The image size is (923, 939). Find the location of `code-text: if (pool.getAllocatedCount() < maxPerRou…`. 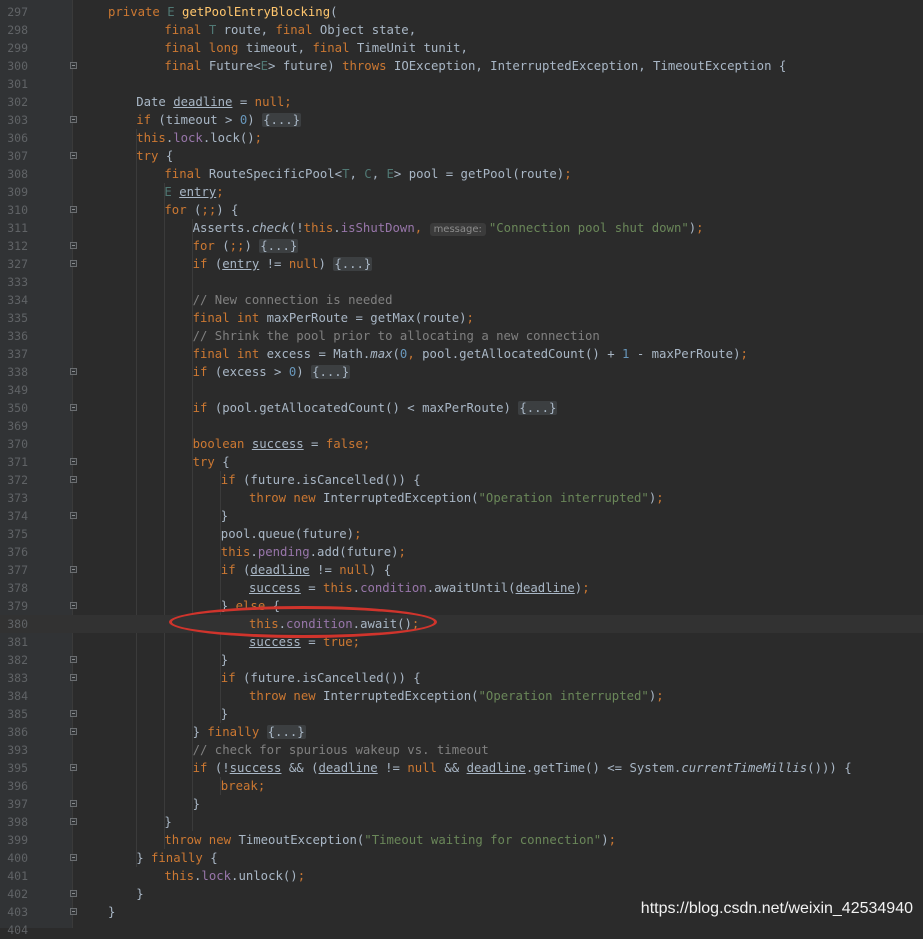

code-text: if (pool.getAllocatedCount() < maxPerRou… is located at coordinates (375, 408).